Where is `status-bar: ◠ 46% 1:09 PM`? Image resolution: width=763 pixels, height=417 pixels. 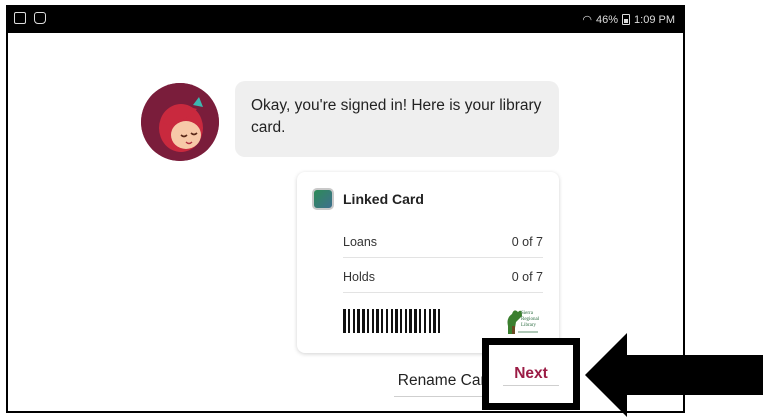
status-bar: ◠ 46% 1:09 PM is located at coordinates (345, 20).